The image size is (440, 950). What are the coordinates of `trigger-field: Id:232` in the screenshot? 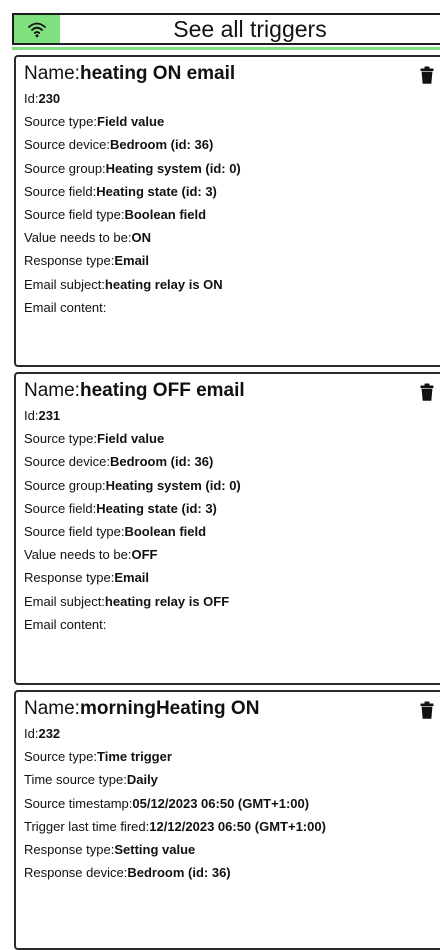 It's located at (42, 733).